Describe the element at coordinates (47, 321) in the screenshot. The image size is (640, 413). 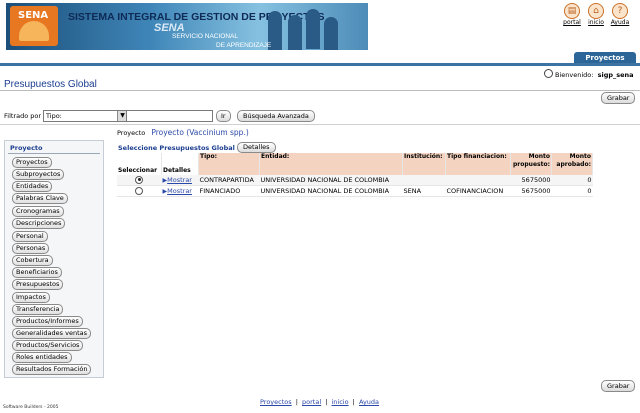
I see `sidebar-item-productos-informes: Productos/Informes` at that location.